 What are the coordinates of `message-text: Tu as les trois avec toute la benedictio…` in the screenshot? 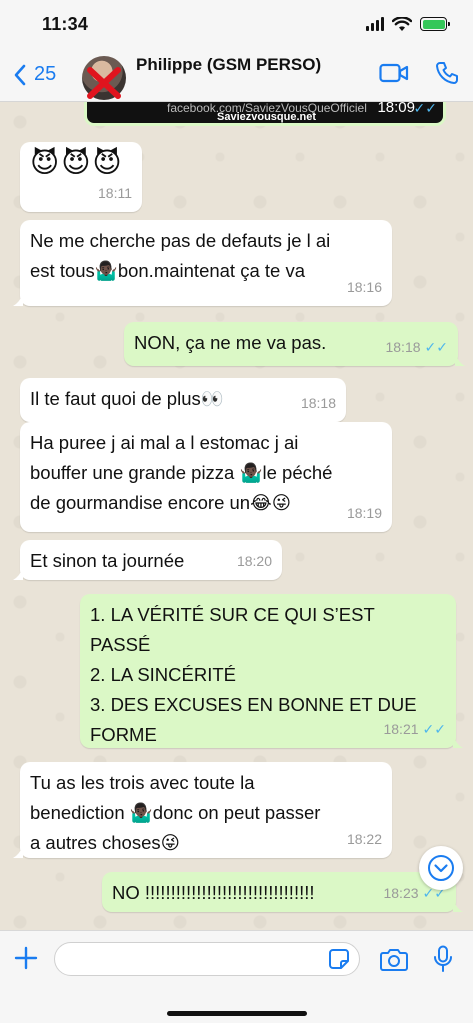 It's located at (175, 812).